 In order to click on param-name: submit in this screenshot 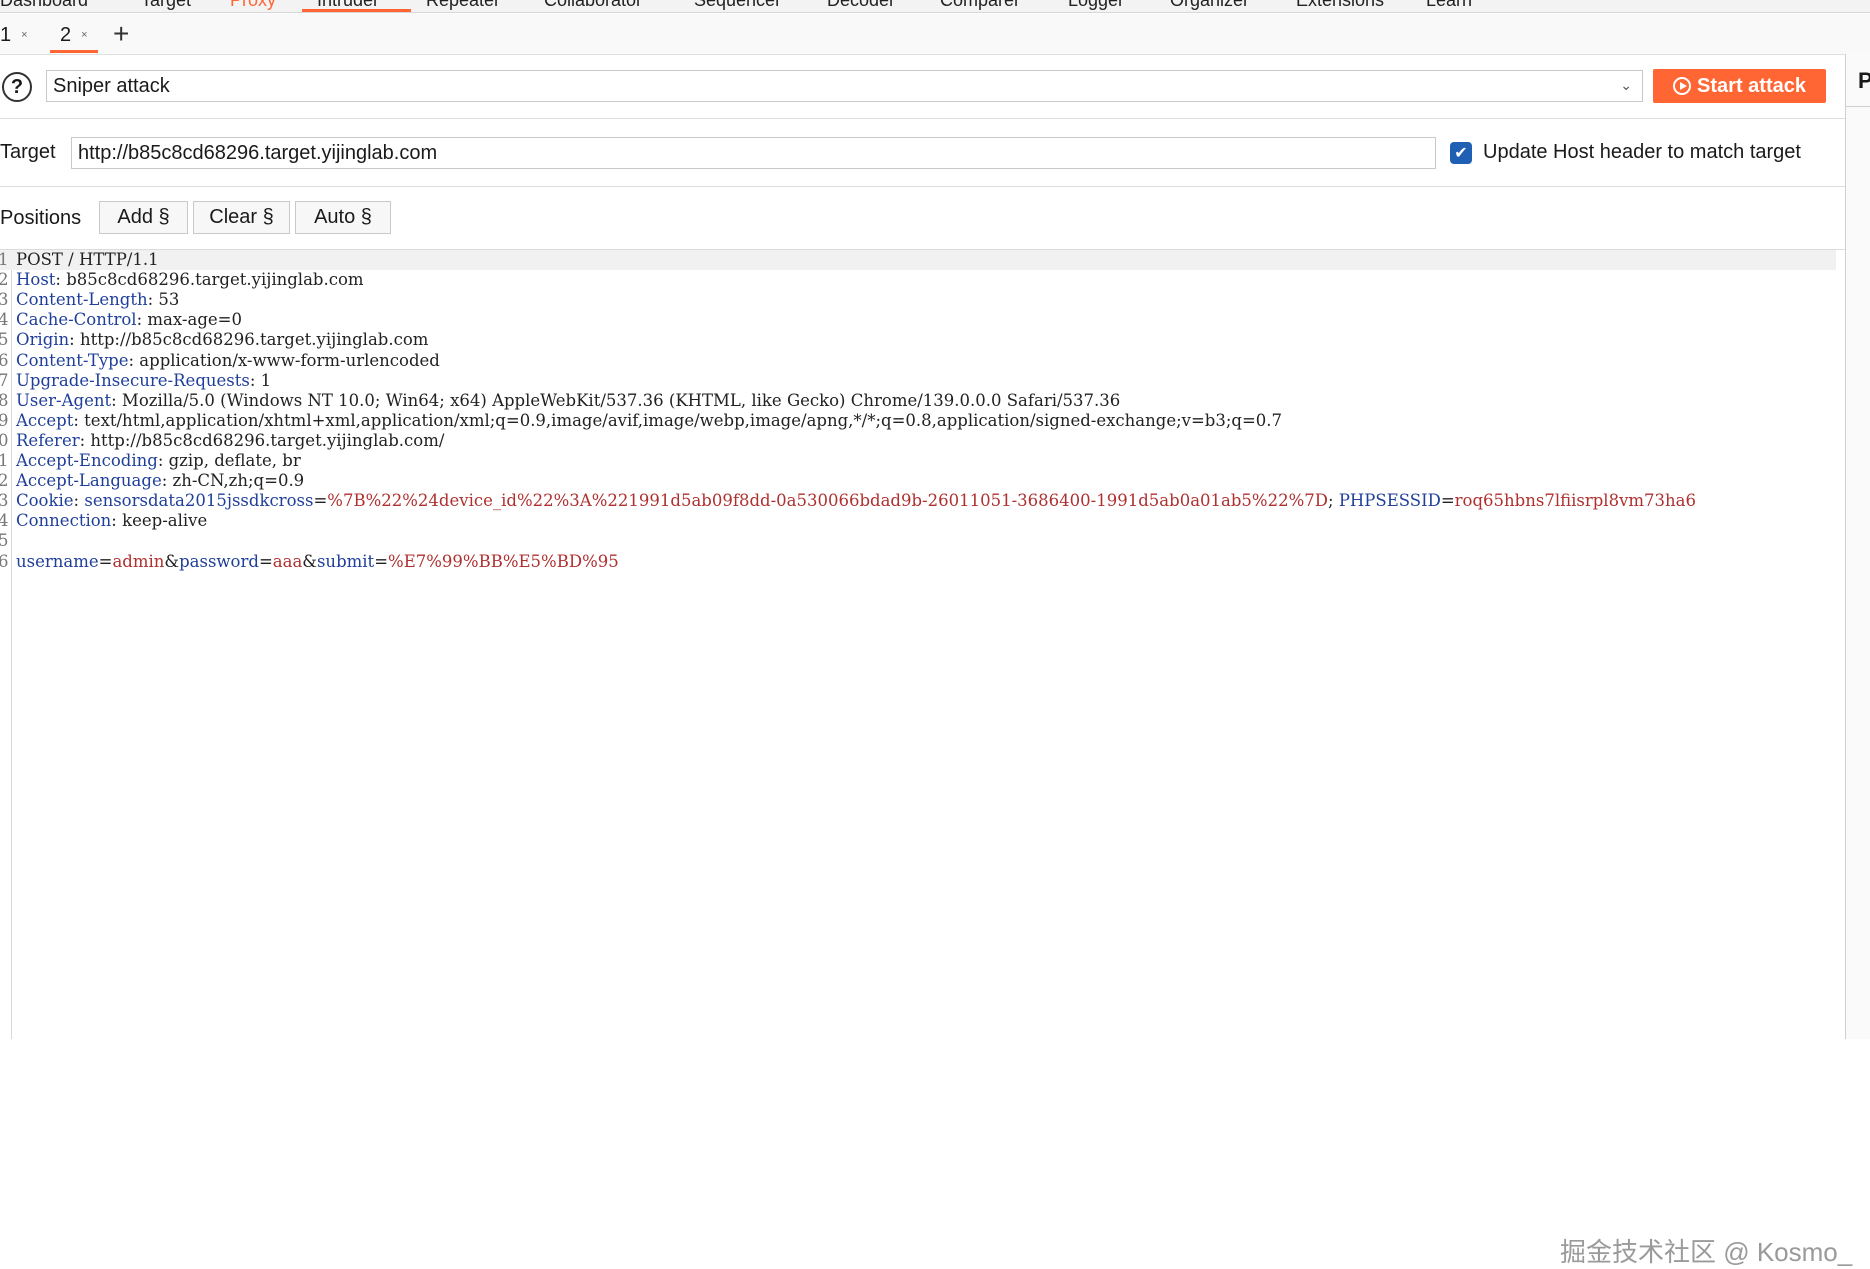, I will do `click(345, 561)`.